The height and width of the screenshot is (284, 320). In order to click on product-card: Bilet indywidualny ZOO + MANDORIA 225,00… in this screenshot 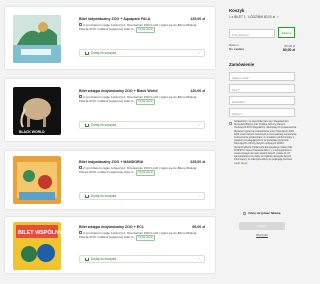, I will do `click(110, 180)`.